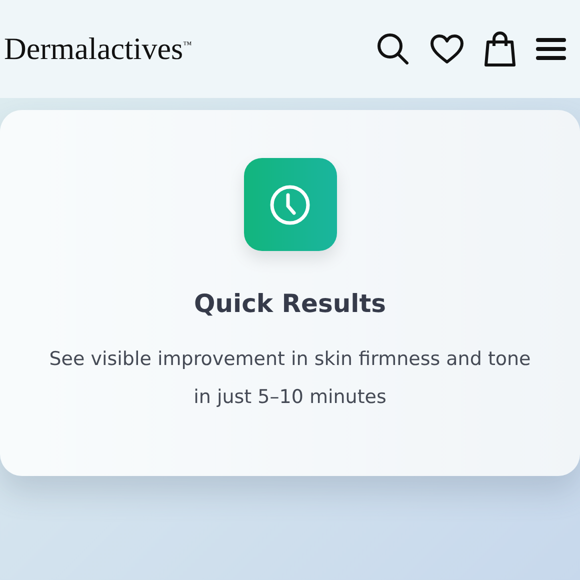 The image size is (580, 580). Describe the element at coordinates (447, 49) in the screenshot. I see `heart-icon` at that location.